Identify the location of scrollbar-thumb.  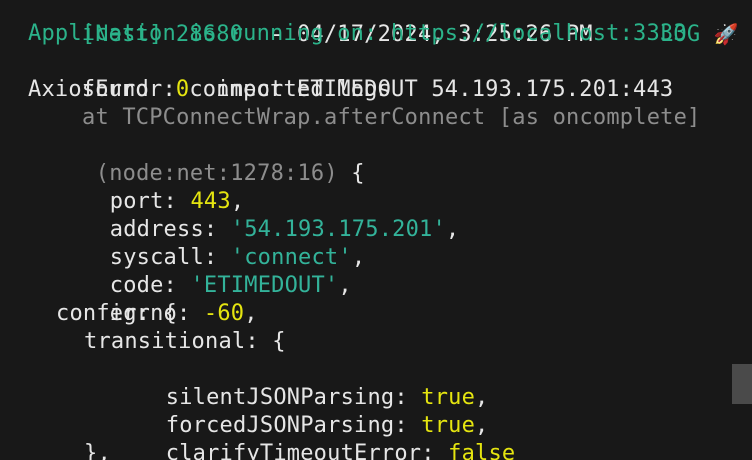
(742, 384).